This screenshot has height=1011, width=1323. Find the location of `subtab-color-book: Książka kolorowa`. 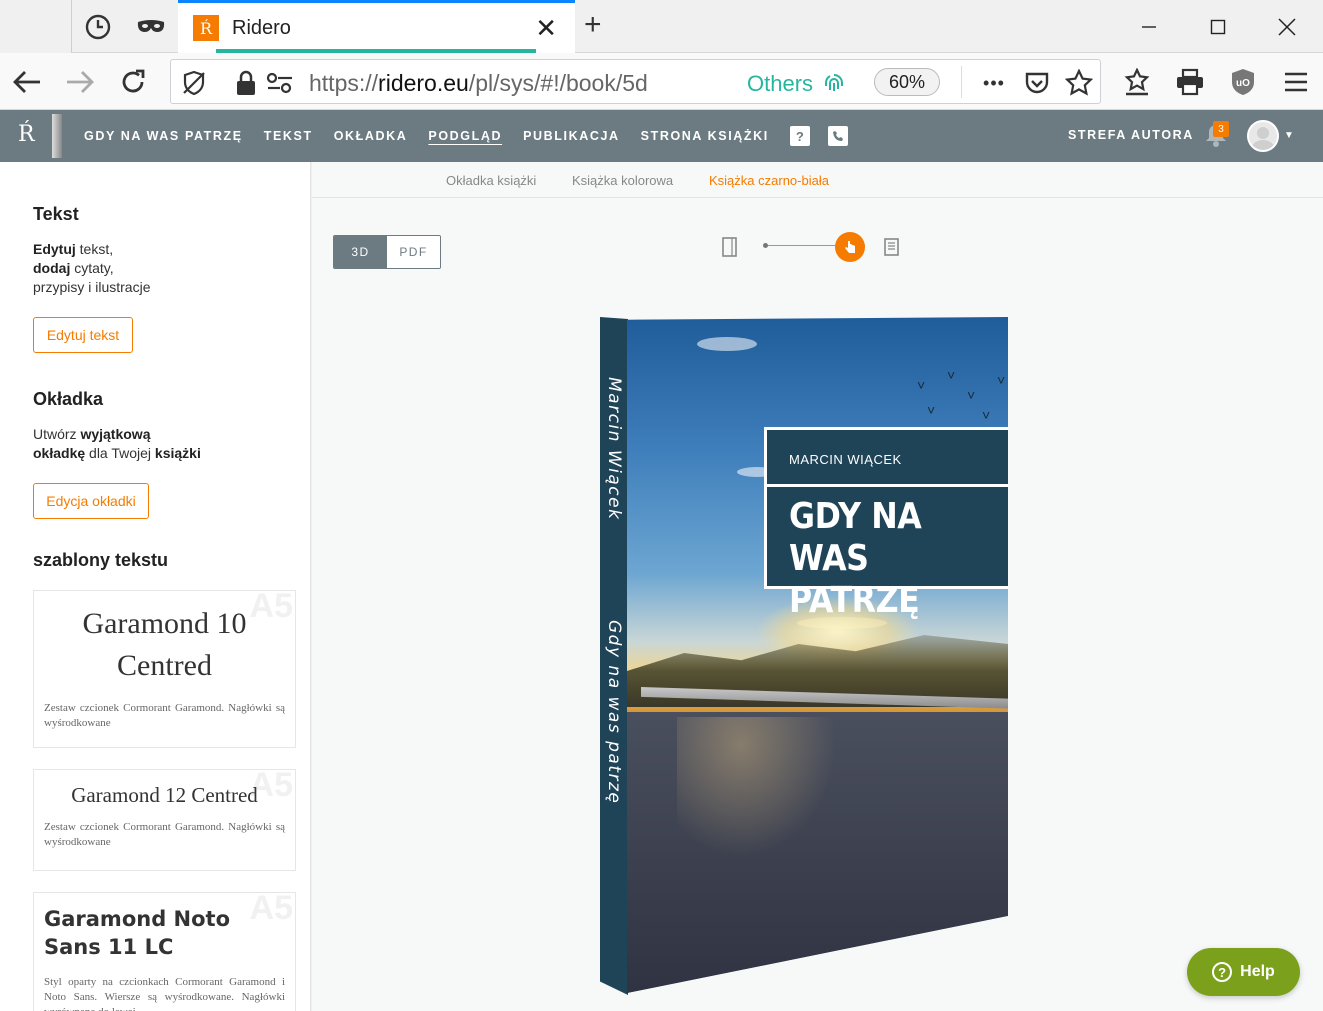

subtab-color-book: Książka kolorowa is located at coordinates (622, 180).